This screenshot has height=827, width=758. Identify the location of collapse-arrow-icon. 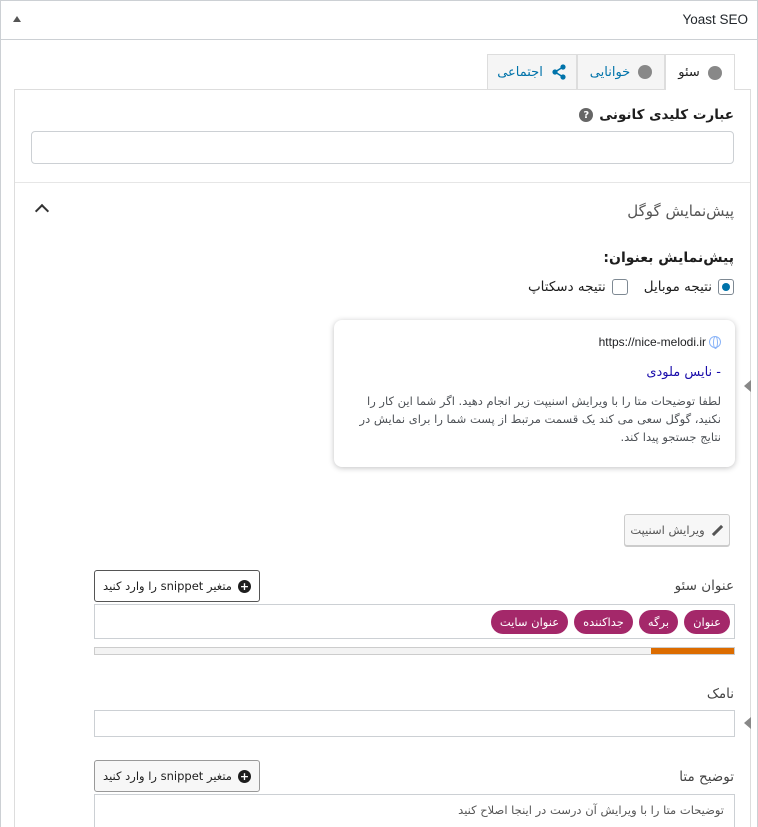
(17, 19).